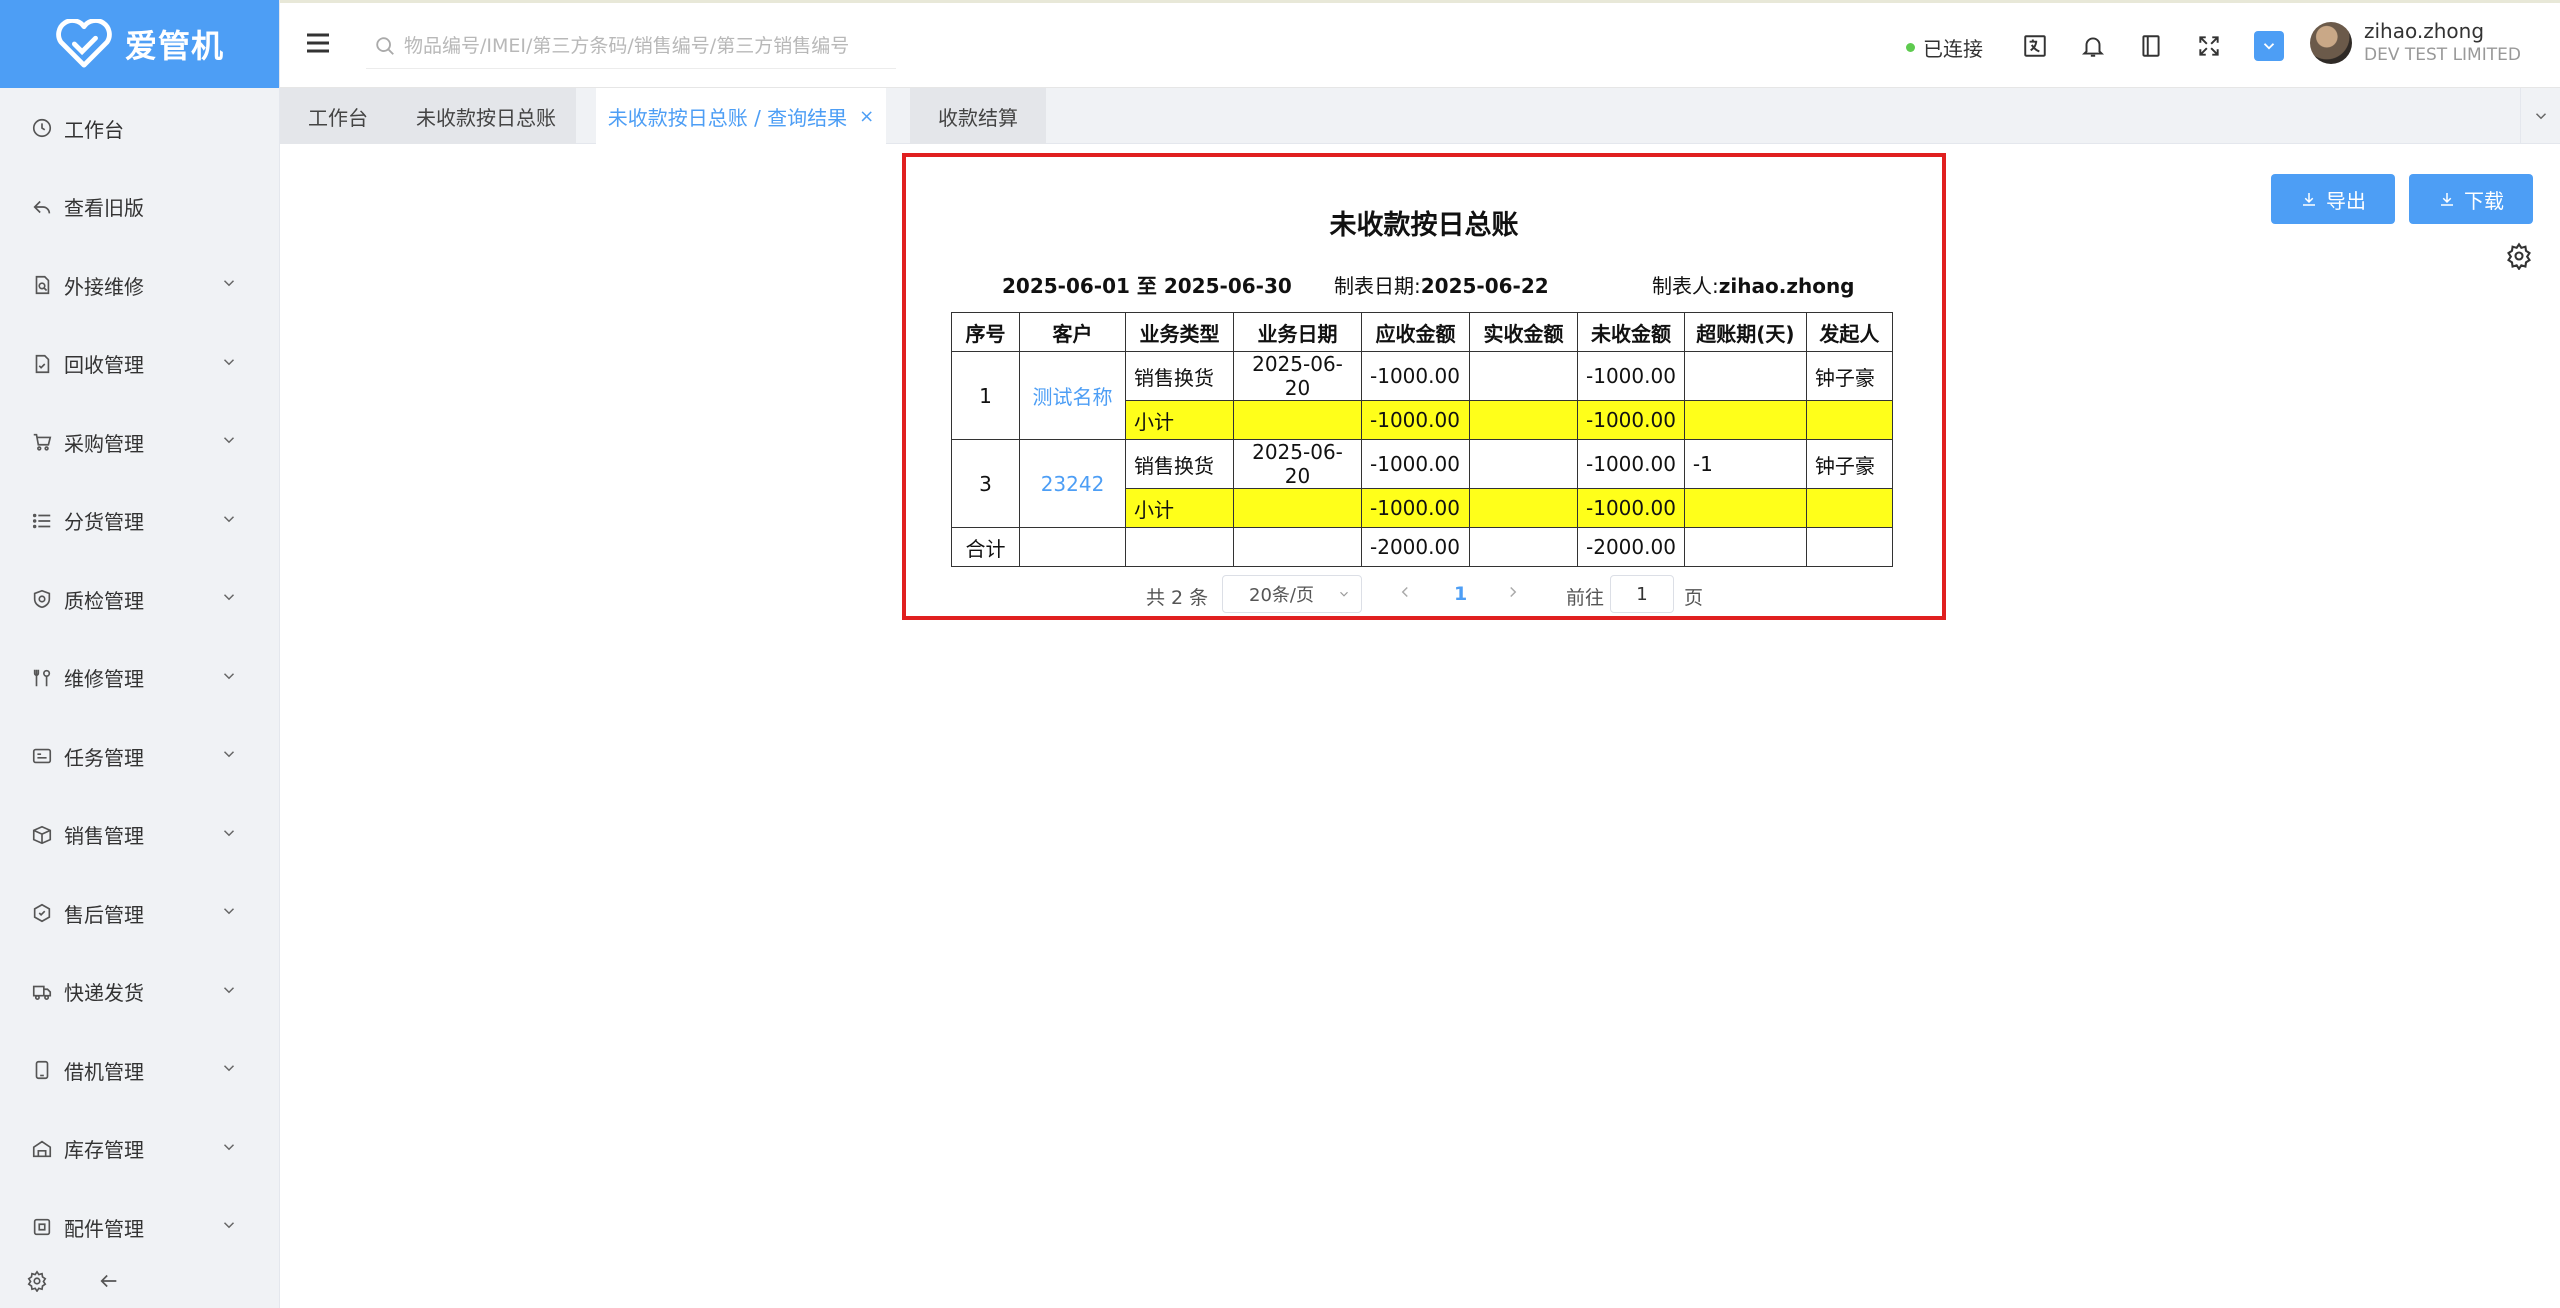 This screenshot has width=2560, height=1308. What do you see at coordinates (1297, 332) in the screenshot?
I see `column-header: 业务日期` at bounding box center [1297, 332].